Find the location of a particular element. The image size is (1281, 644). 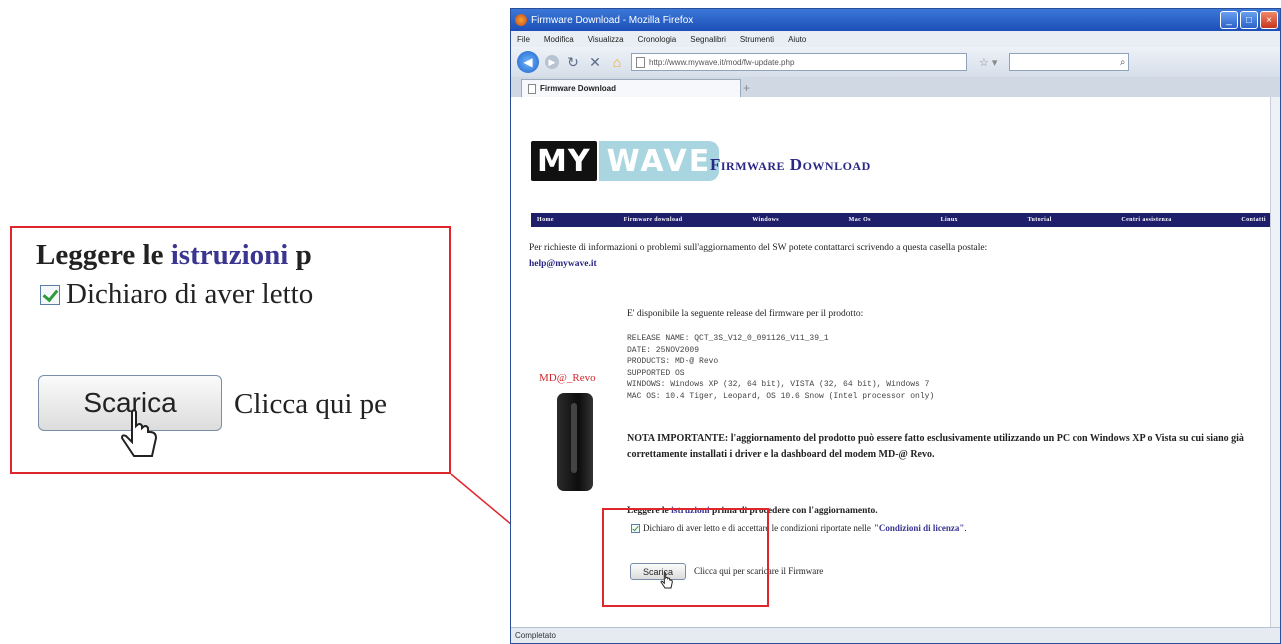

window-controls: _ □ × is located at coordinates (1249, 20).